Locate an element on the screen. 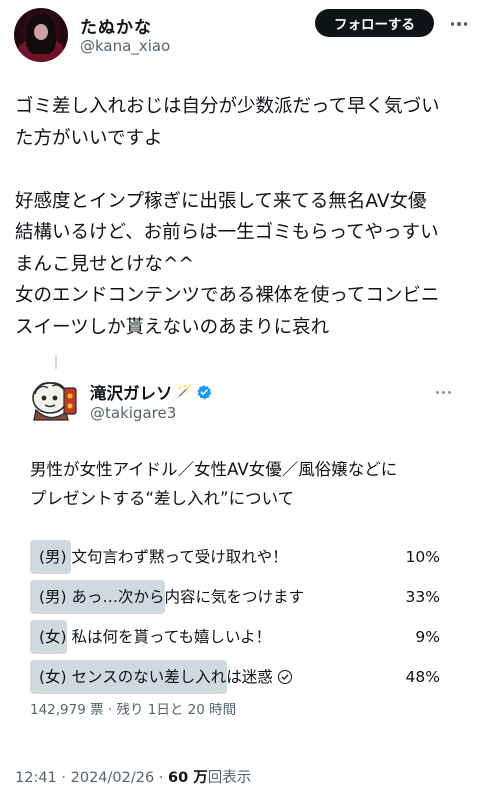 Image resolution: width=480 pixels, height=794 pixels. quoted-tweet-text: 男性が女性アイドル／女性AV女優／風俗嬢などに プレゼントする“差し入れ”について is located at coordinates (250, 484).